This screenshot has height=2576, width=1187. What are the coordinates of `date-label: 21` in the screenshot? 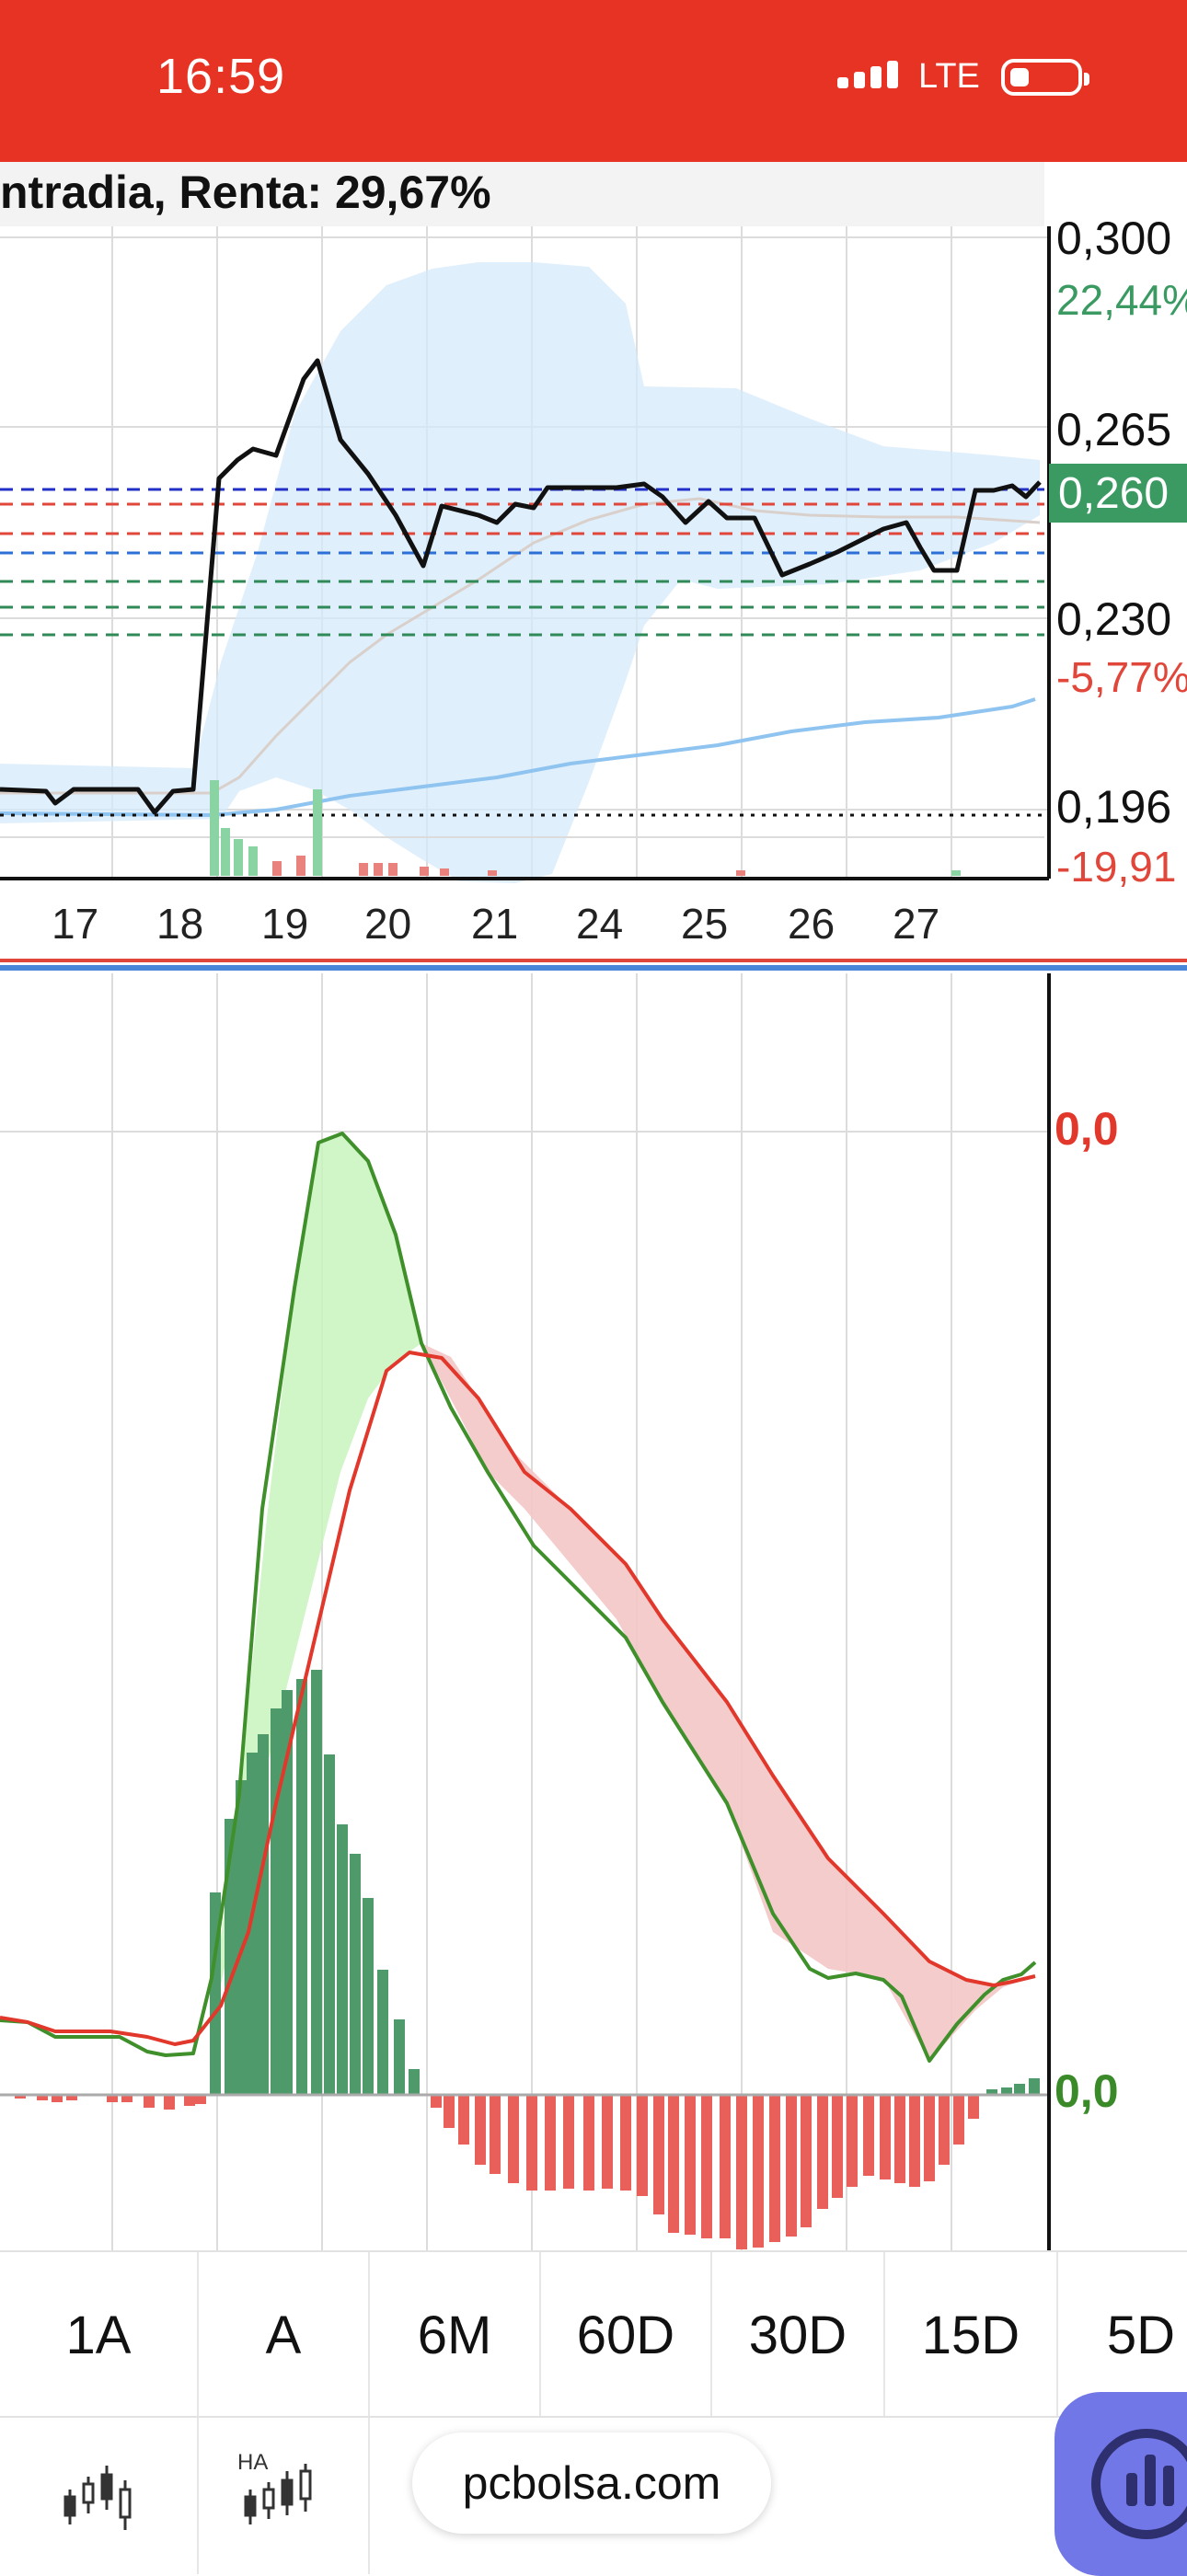 It's located at (494, 924).